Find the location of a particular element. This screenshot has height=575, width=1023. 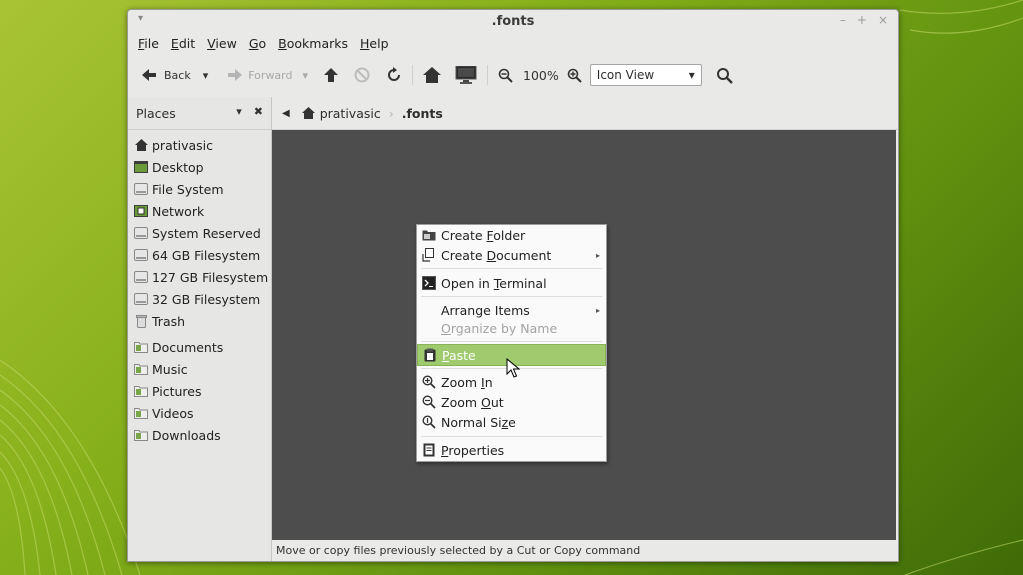

forward-button: Forward is located at coordinates (259, 75).